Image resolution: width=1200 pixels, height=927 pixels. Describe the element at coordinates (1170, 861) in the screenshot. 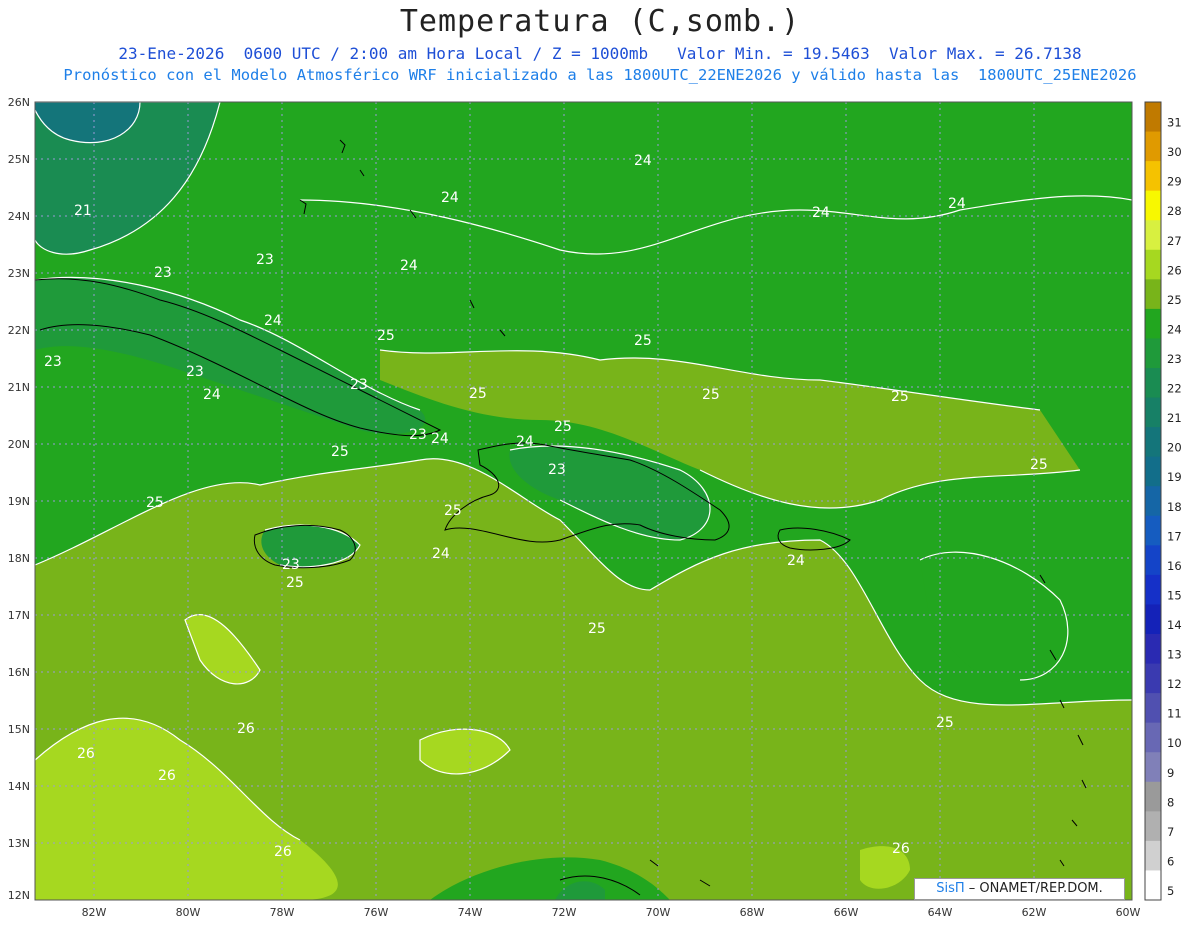

I see `colorbar-label: 6` at that location.